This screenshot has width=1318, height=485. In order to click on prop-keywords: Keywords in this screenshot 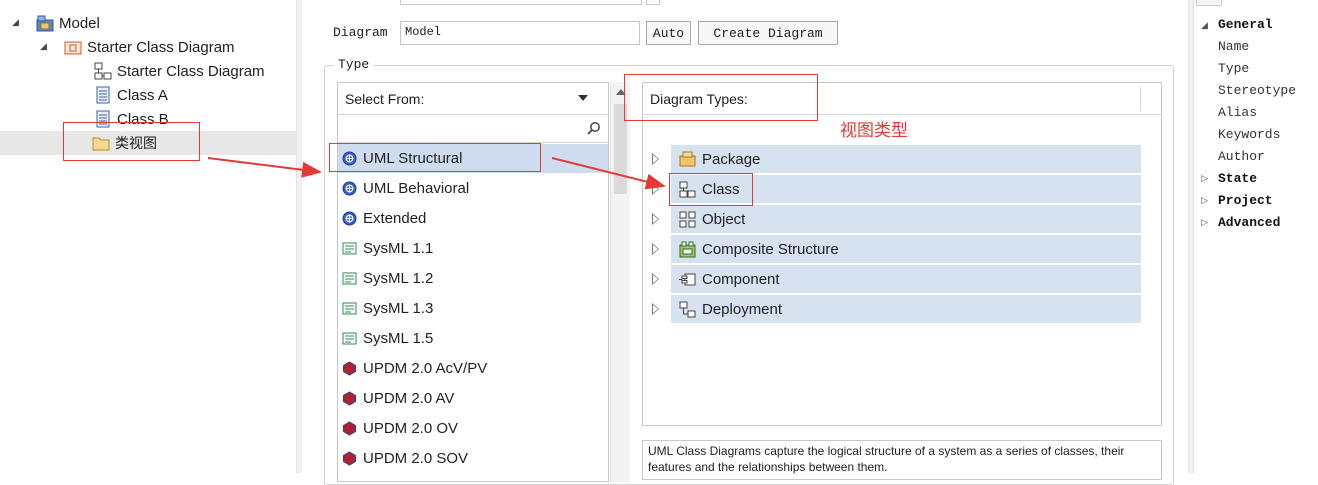, I will do `click(1249, 134)`.